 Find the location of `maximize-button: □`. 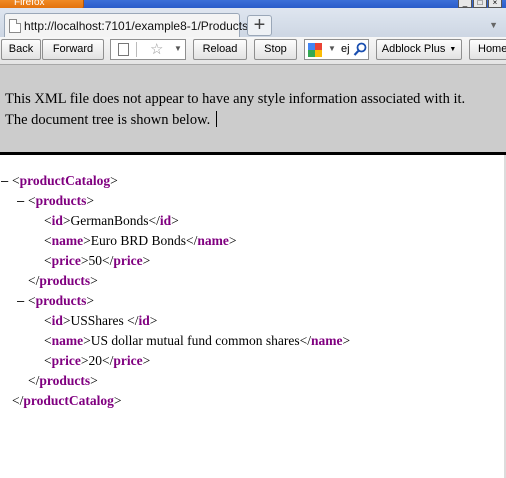

maximize-button: □ is located at coordinates (480, 4).